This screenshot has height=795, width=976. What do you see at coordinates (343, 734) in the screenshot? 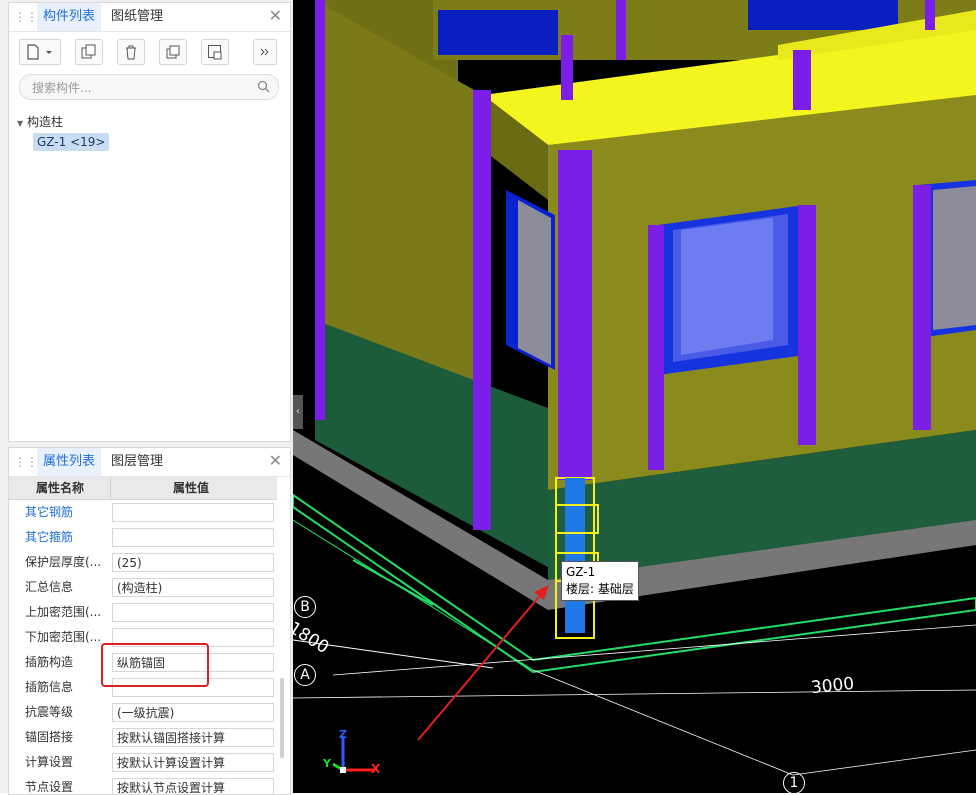
I see `gizmo-z-label: Z` at bounding box center [343, 734].